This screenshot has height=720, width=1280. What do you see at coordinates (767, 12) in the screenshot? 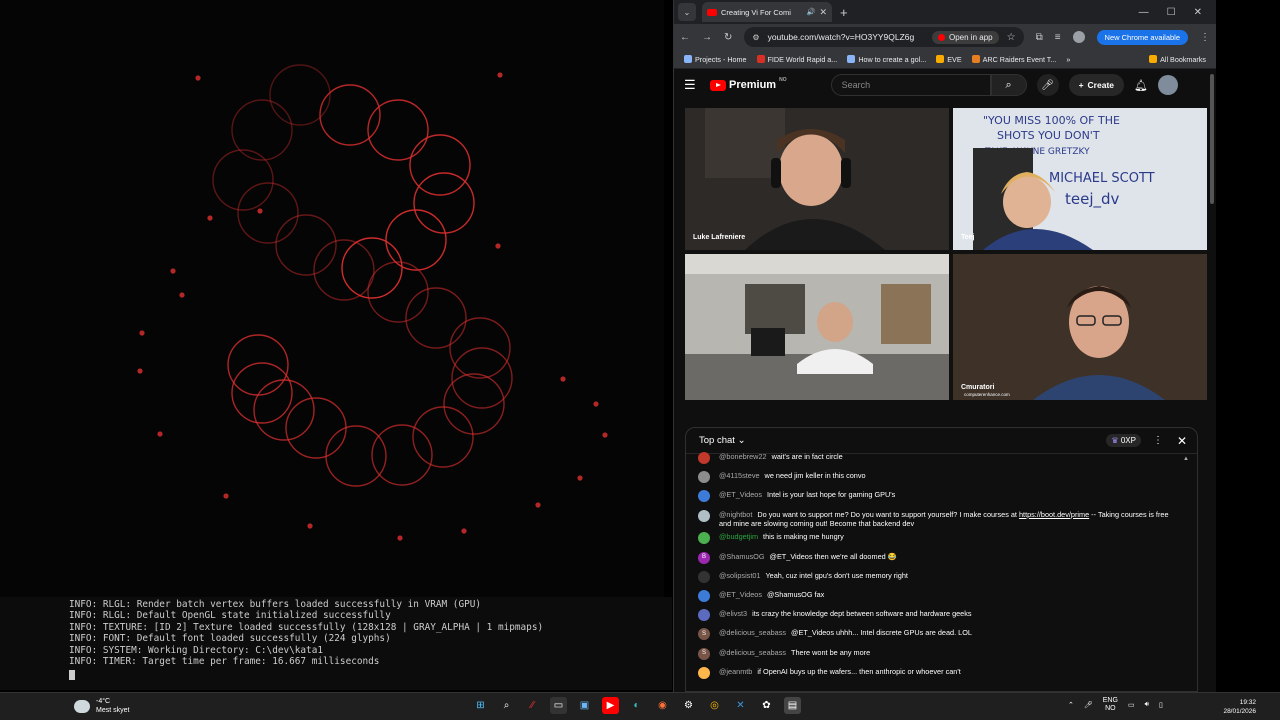
I see `active-tab: Creating Vi For Comi 🔊 ✕` at bounding box center [767, 12].